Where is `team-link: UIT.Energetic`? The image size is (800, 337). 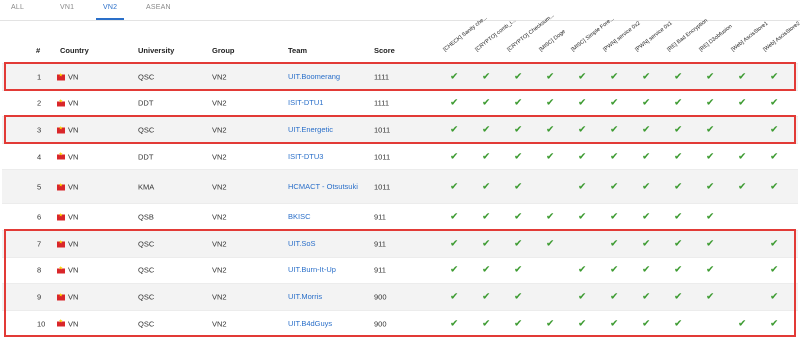
team-link: UIT.Energetic is located at coordinates (323, 130).